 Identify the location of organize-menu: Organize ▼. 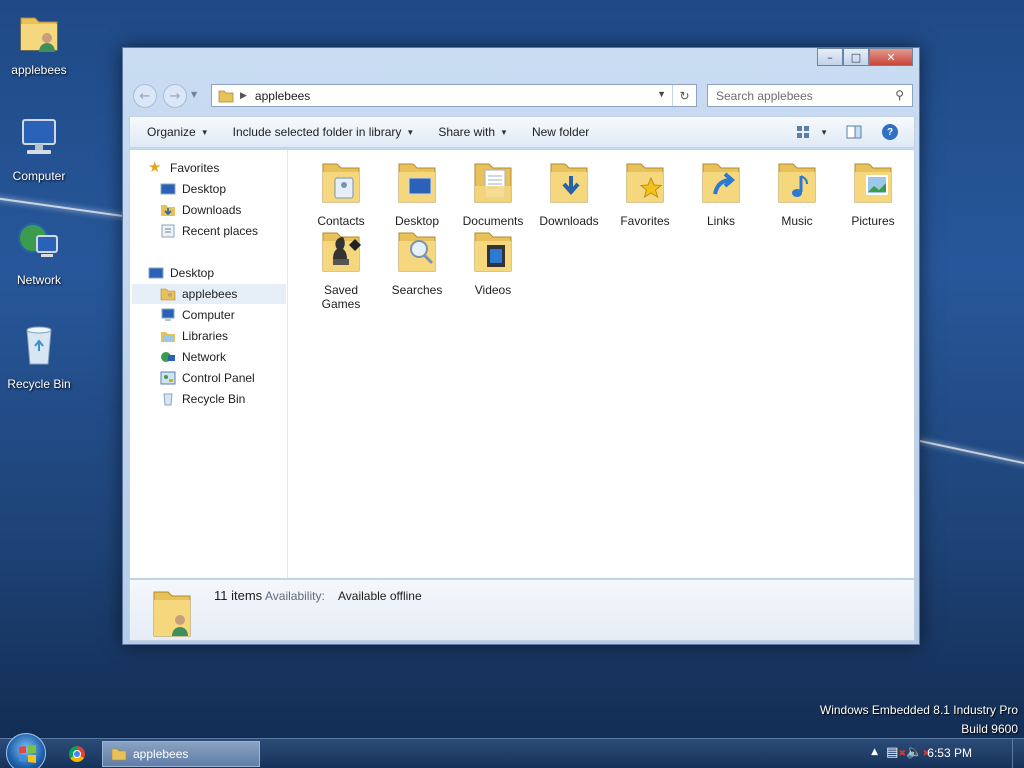
(178, 132).